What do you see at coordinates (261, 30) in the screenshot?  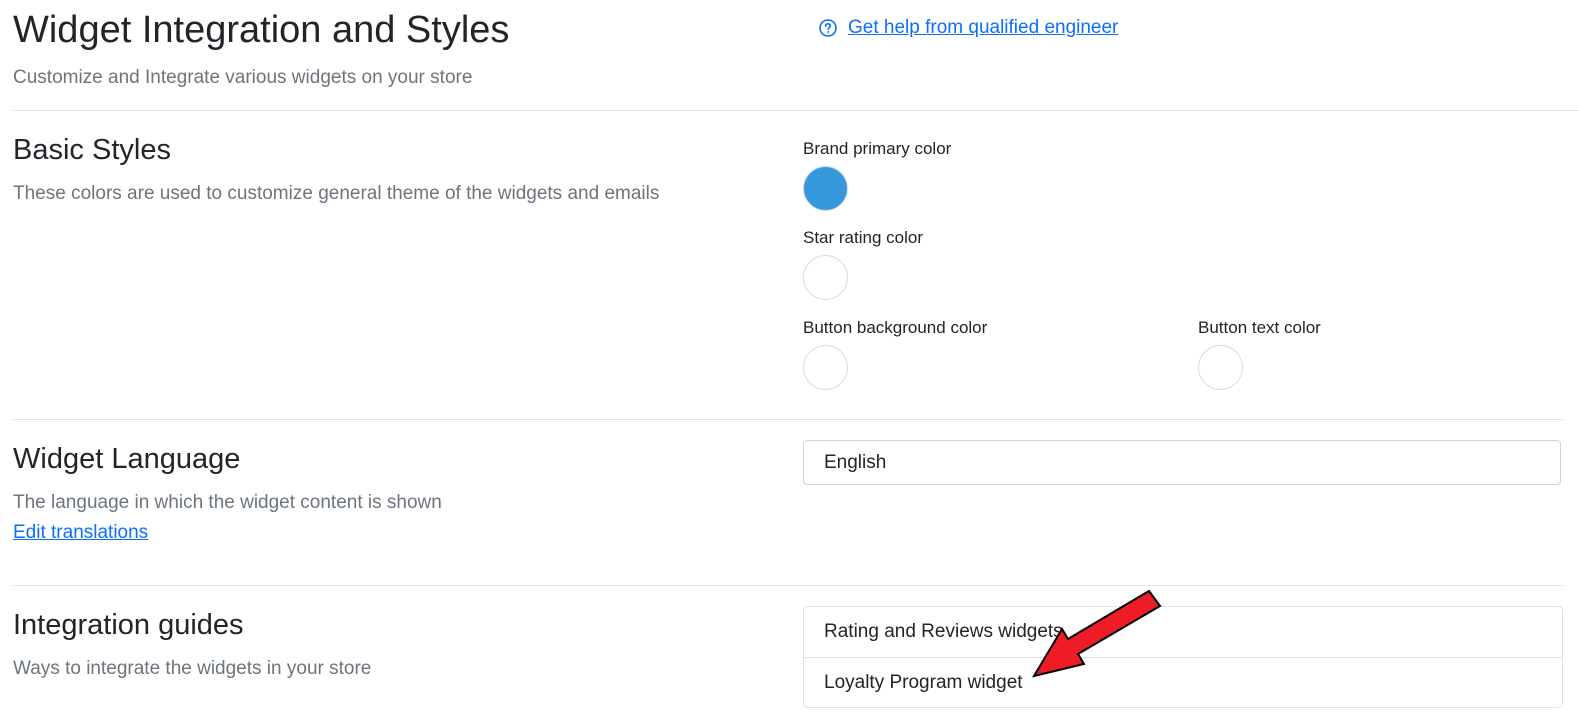 I see `page-title: Widget Integration and Styles` at bounding box center [261, 30].